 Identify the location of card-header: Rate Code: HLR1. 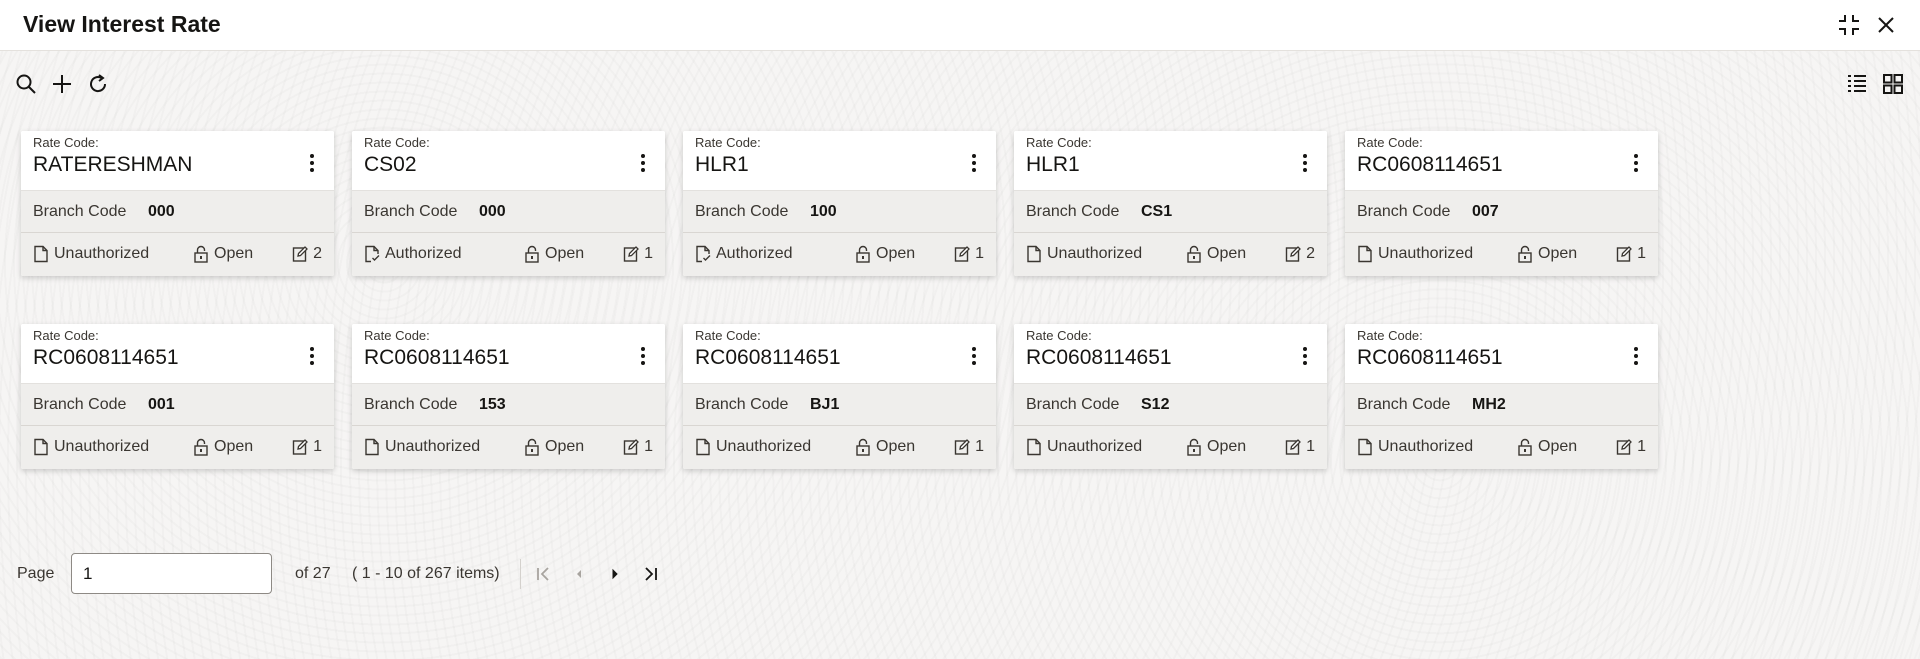
(839, 160).